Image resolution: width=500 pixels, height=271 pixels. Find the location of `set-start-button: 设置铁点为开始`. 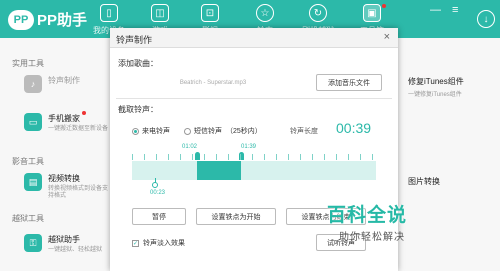

set-start-button: 设置铁点为开始 is located at coordinates (236, 216).